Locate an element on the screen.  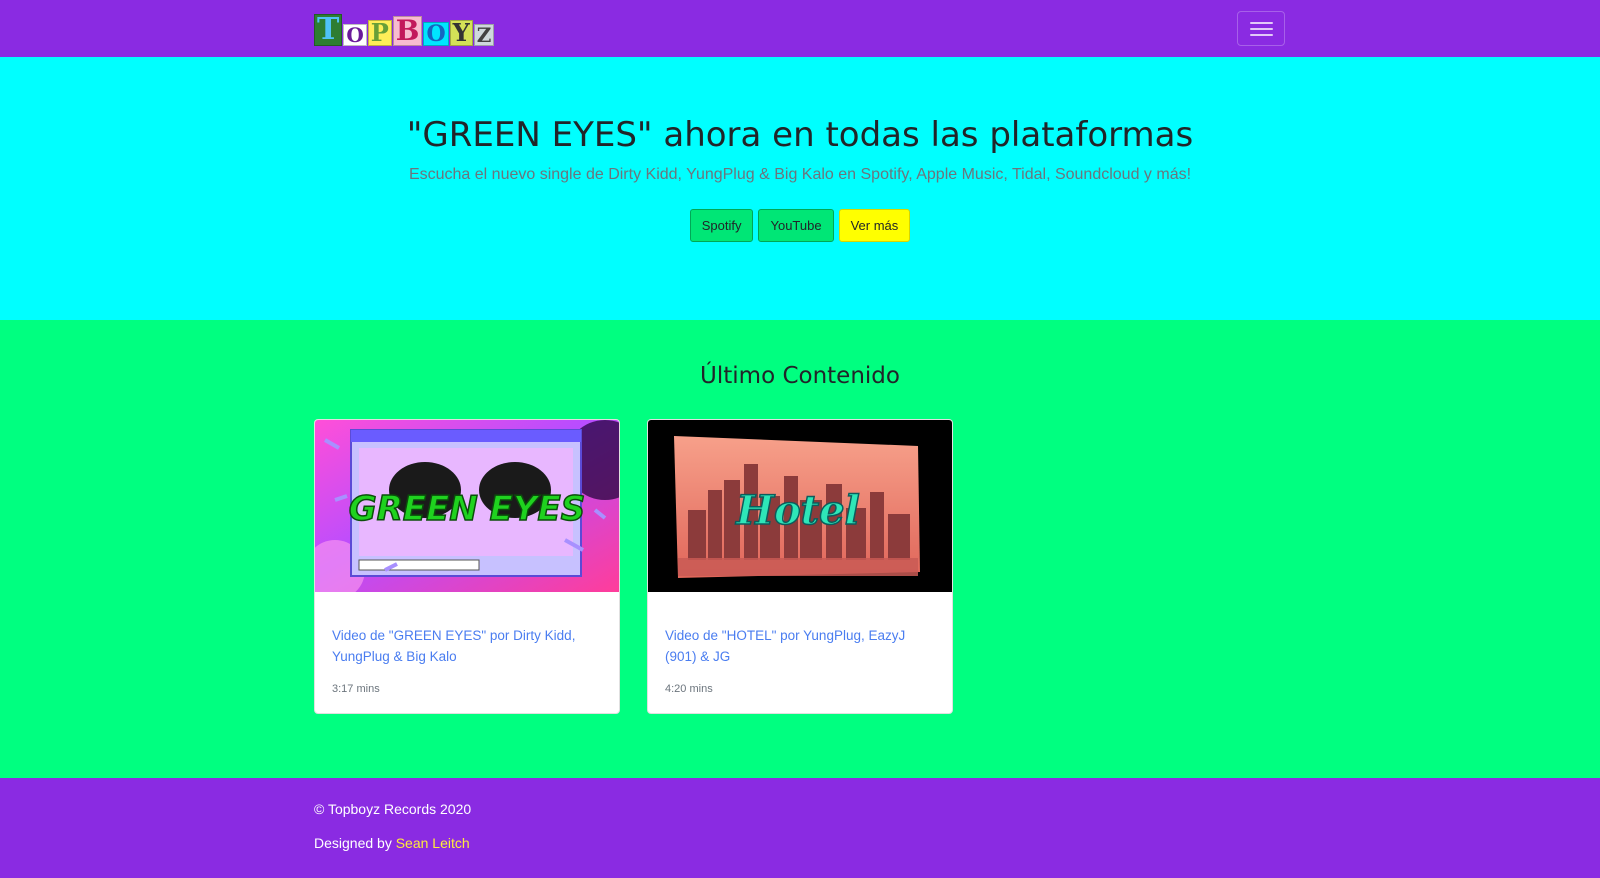
video-thumbnail: GREEN EYES is located at coordinates (467, 506).